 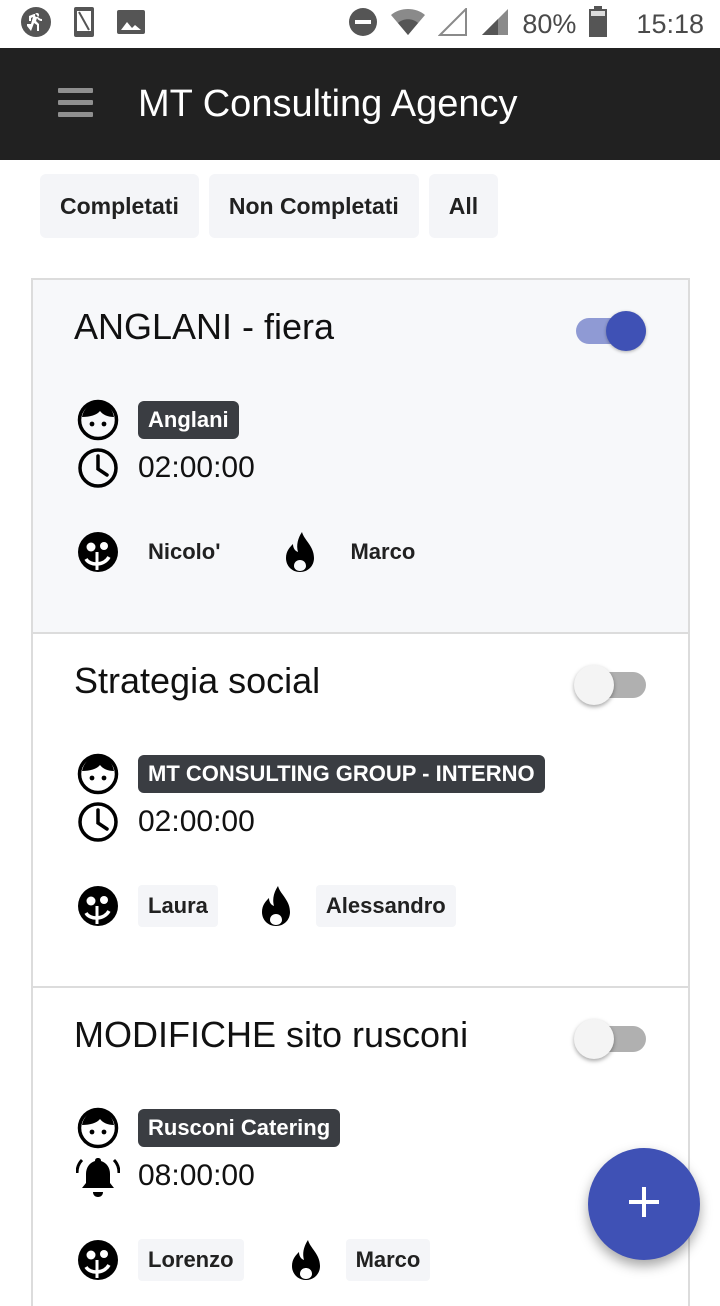 I want to click on assignee-name: Lorenzo, so click(x=191, y=1260).